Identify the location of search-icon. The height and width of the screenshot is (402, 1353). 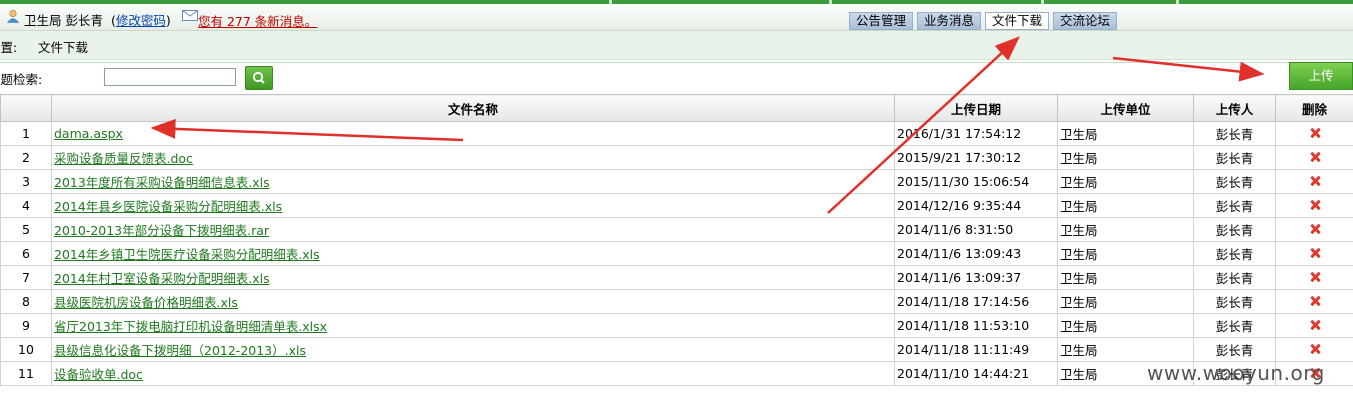
(258, 77).